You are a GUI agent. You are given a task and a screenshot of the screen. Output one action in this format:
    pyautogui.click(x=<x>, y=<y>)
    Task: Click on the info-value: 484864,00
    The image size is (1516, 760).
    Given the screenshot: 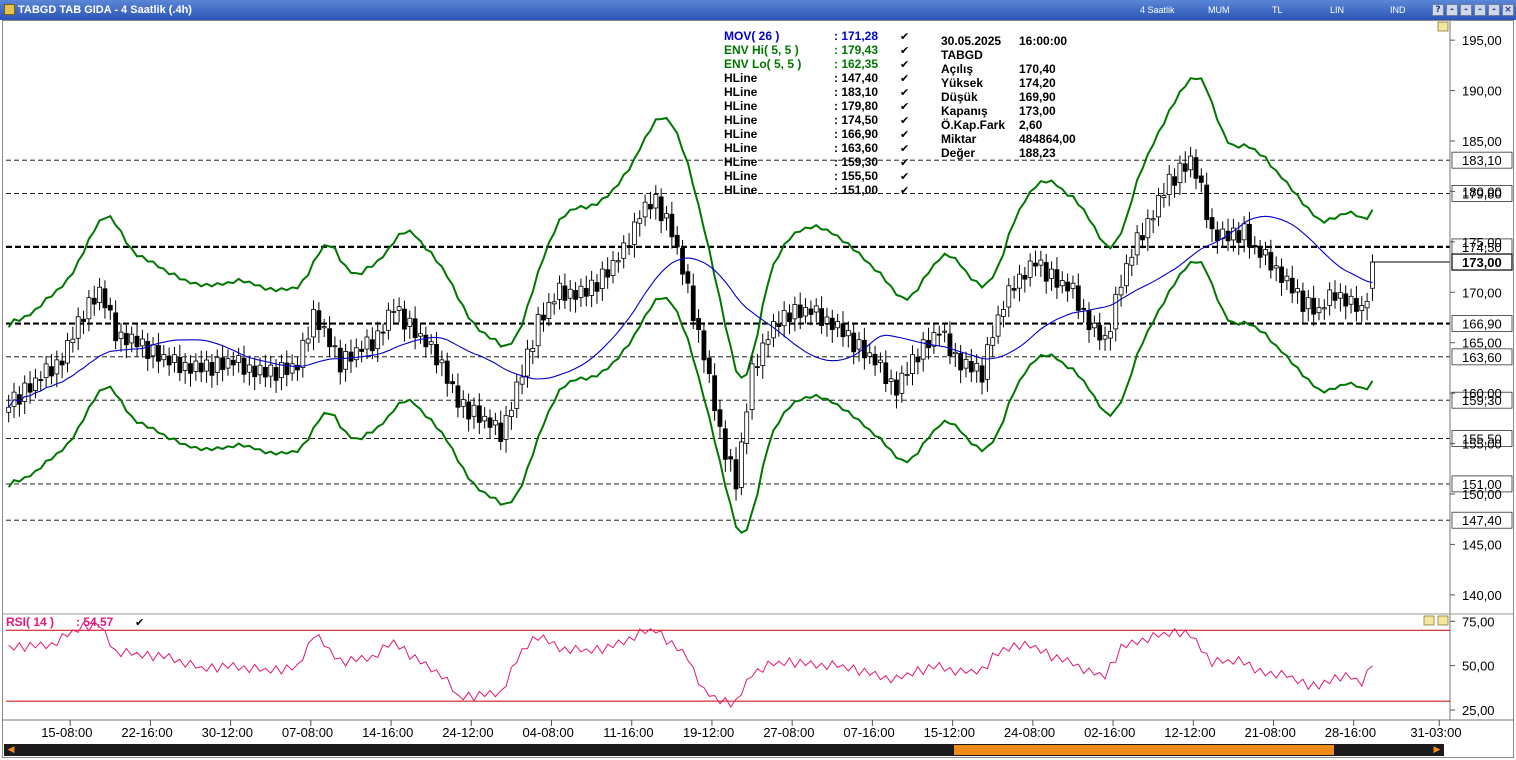 What is the action you would take?
    pyautogui.click(x=1047, y=139)
    